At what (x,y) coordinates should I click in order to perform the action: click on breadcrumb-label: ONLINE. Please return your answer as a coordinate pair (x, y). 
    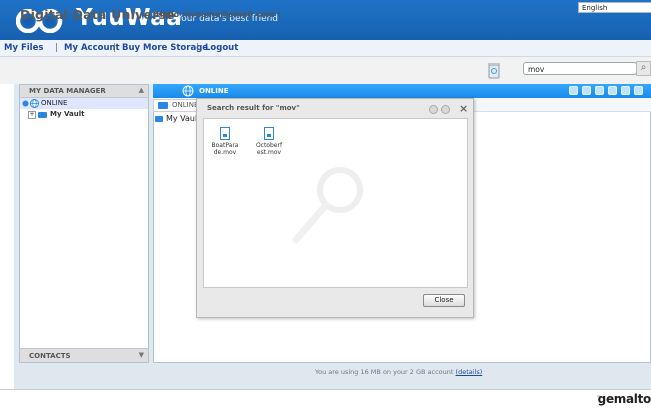
    Looking at the image, I should click on (185, 105).